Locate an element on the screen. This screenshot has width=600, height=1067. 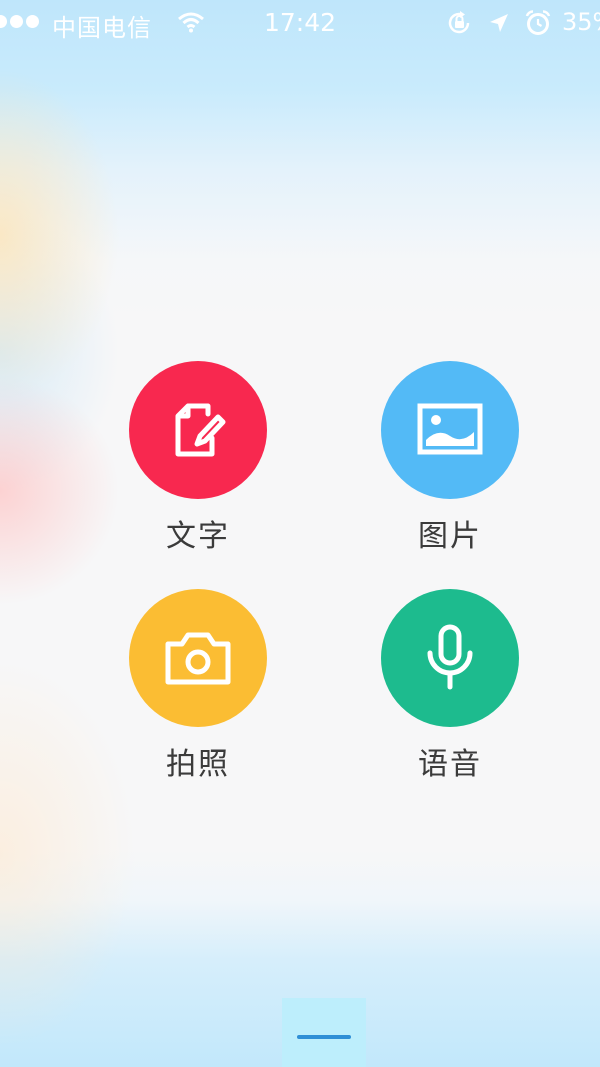
compose-image-action: 图片 is located at coordinates (450, 457).